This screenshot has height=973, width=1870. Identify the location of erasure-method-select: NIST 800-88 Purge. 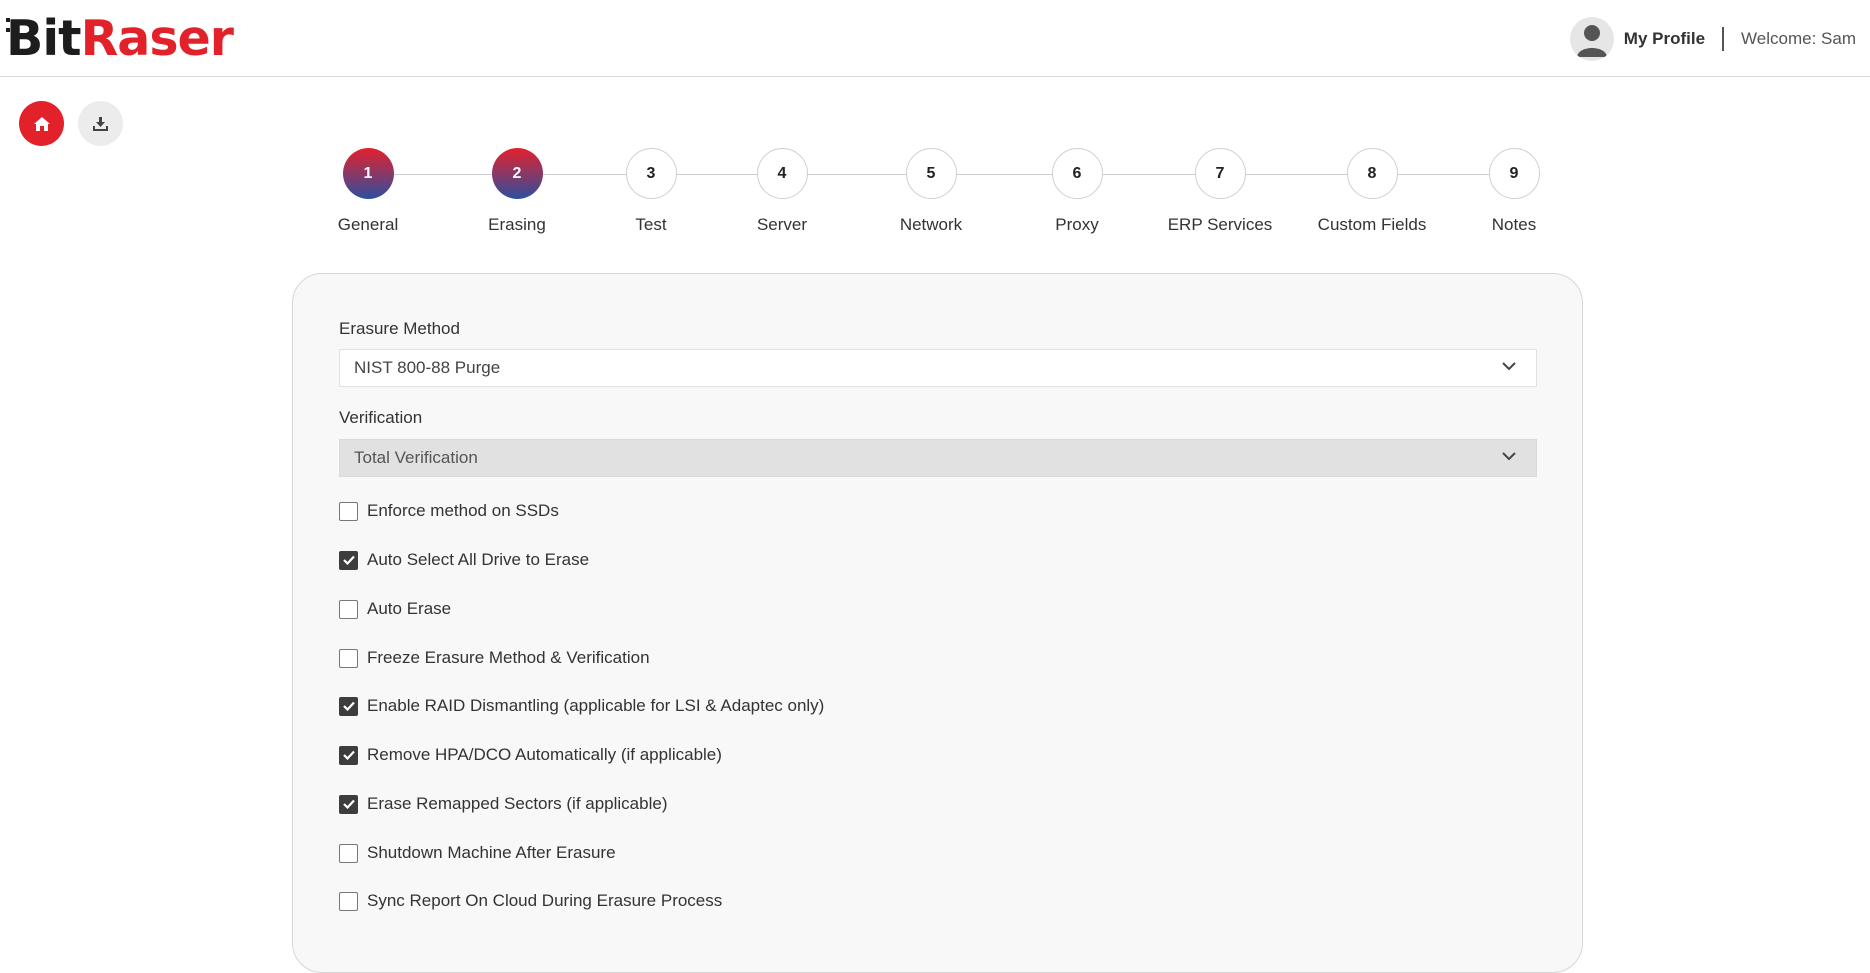
(938, 368).